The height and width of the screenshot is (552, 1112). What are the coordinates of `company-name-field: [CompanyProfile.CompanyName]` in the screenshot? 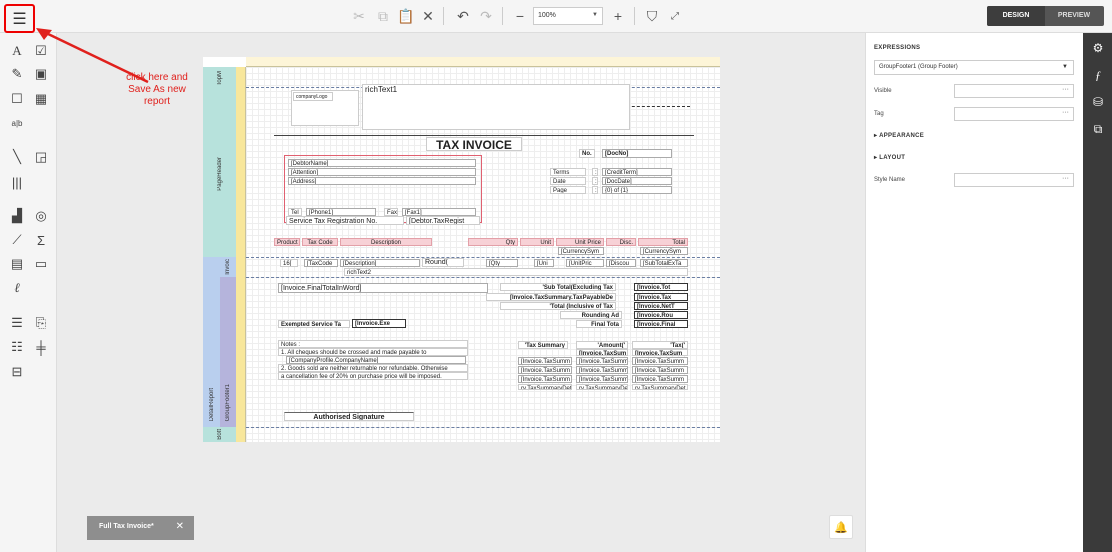 It's located at (376, 360).